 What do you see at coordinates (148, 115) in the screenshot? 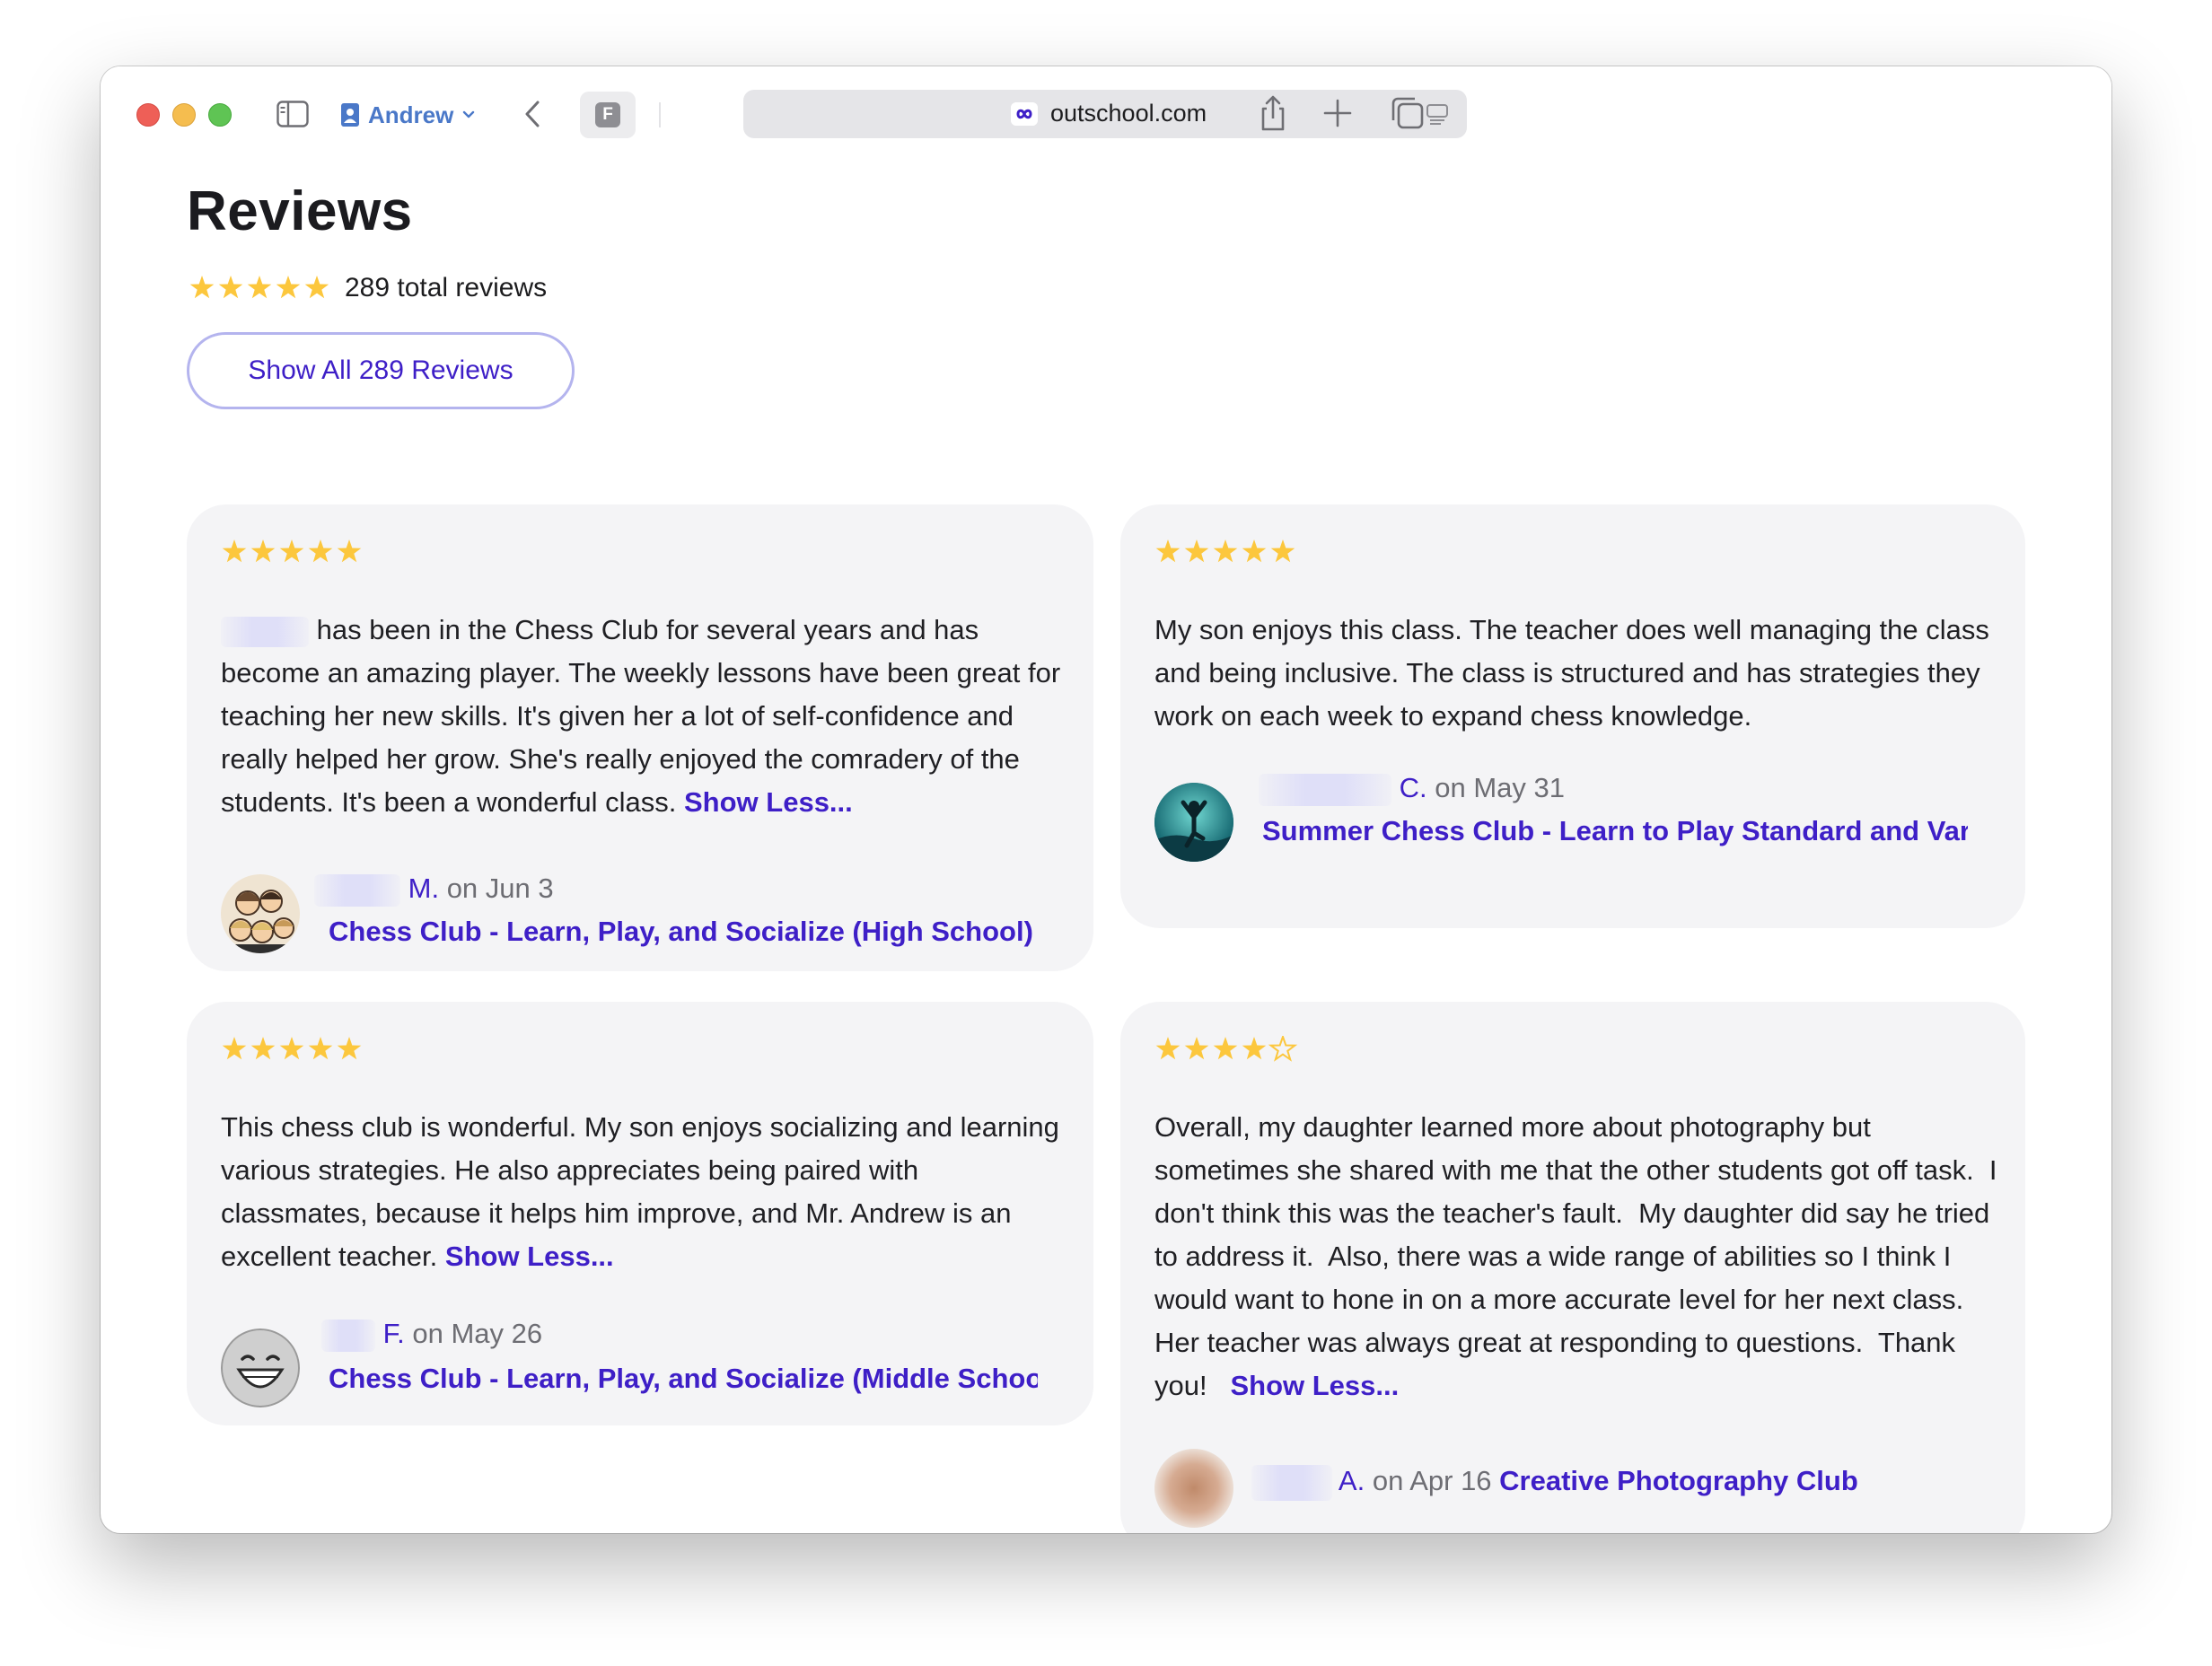
I see `close-window-button` at bounding box center [148, 115].